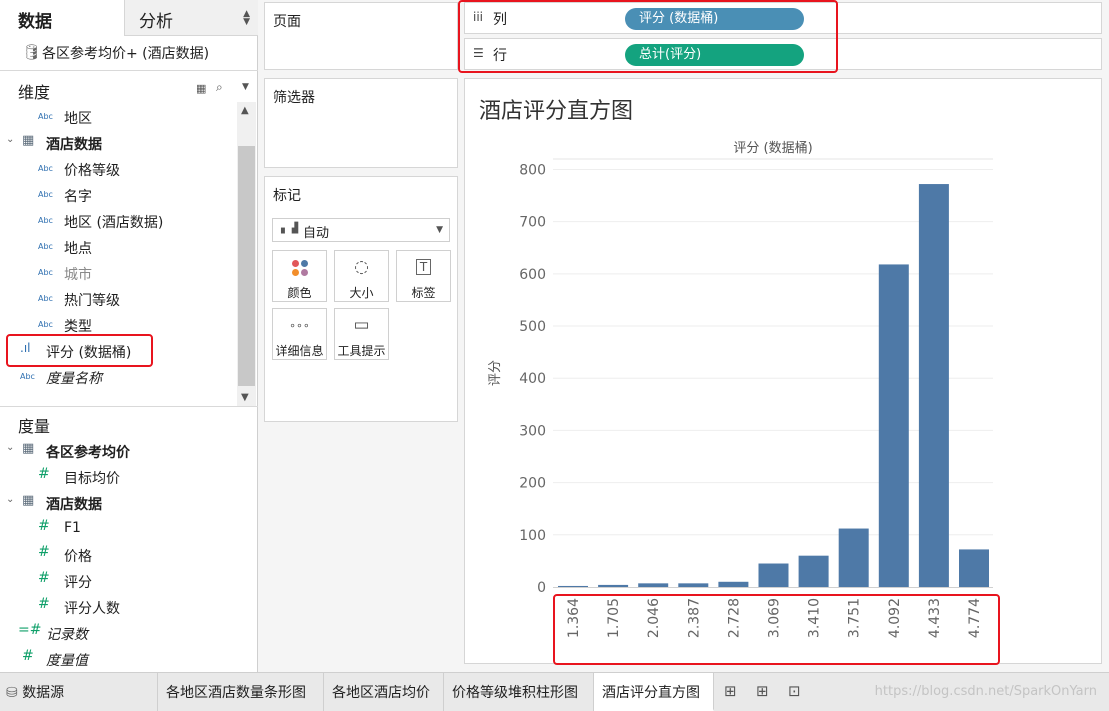 This screenshot has height=711, width=1109. I want to click on datasource-tab: ⛁ 数据源, so click(79, 692).